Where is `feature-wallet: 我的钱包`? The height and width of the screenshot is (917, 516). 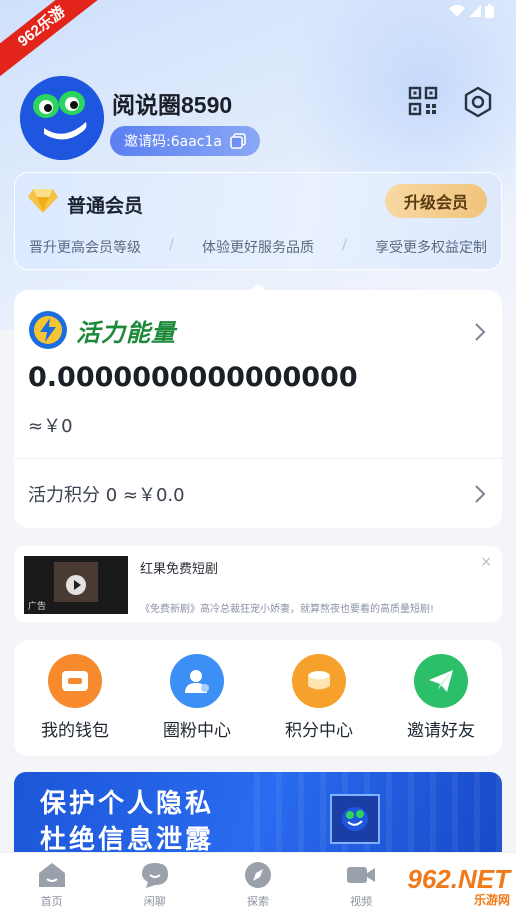
feature-wallet: 我的钱包 is located at coordinates (75, 705).